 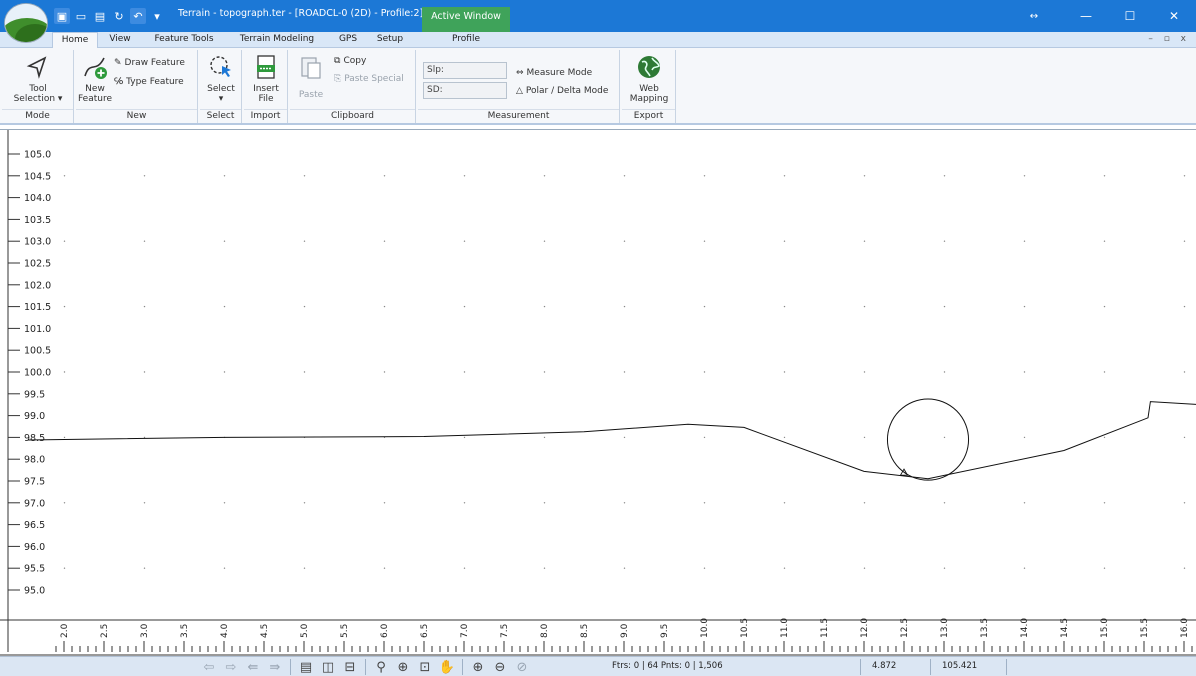 I want to click on x-tick-label: 14.0, so click(x=1025, y=628).